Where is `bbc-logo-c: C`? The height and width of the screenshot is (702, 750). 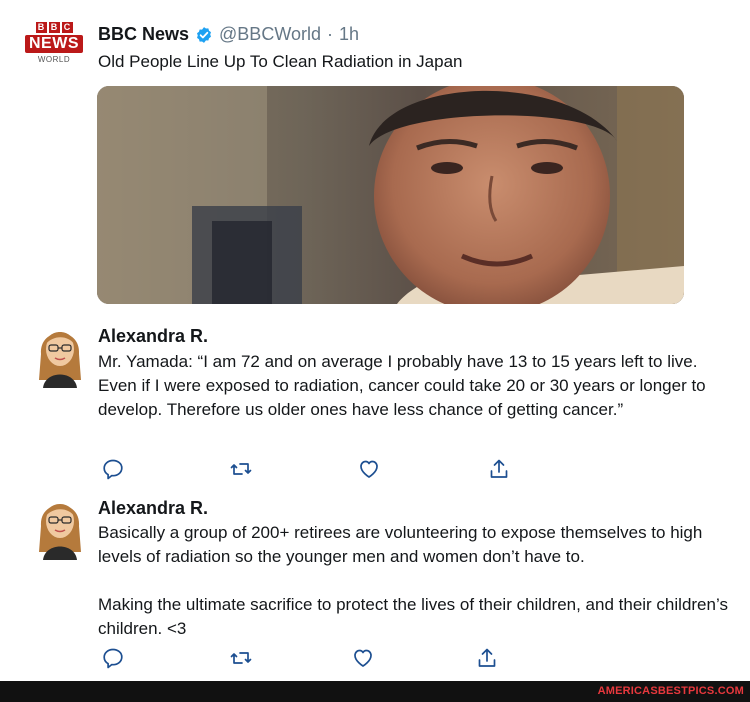 bbc-logo-c: C is located at coordinates (67, 27).